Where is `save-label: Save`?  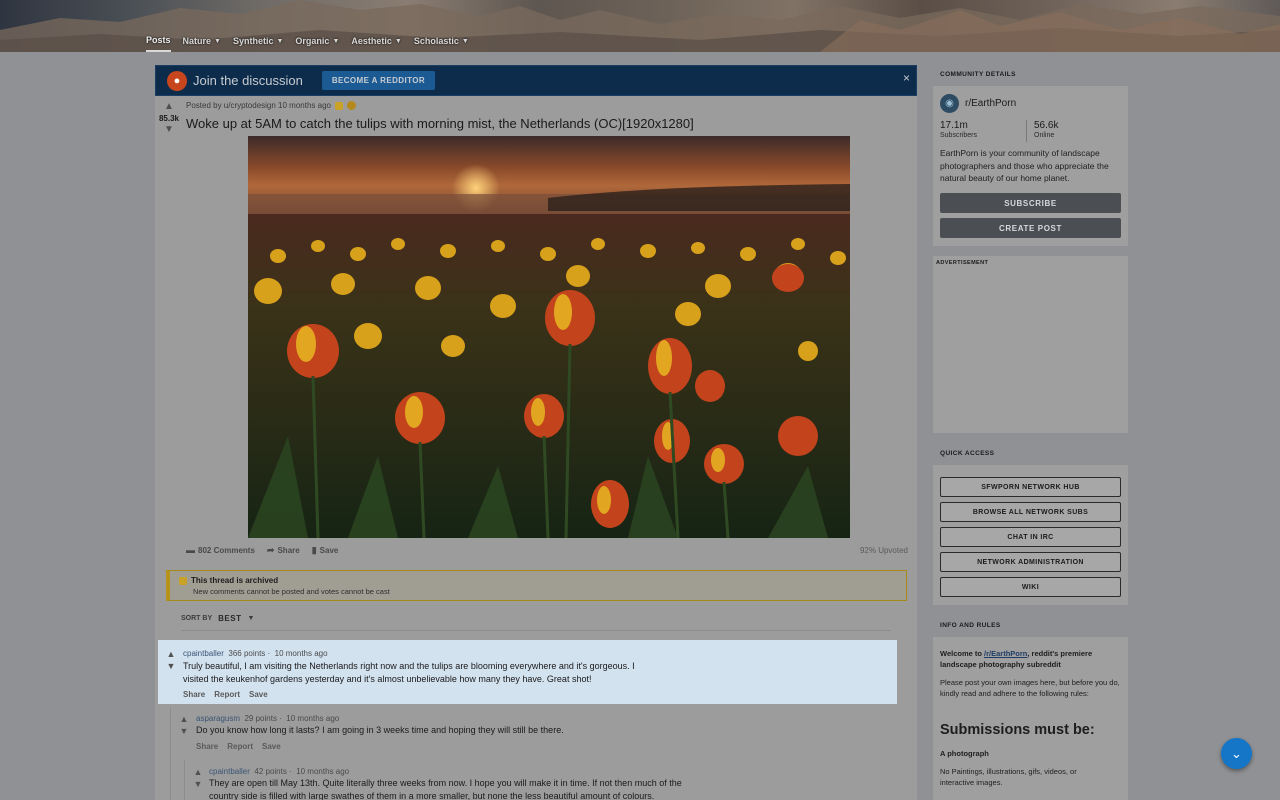
save-label: Save is located at coordinates (329, 550).